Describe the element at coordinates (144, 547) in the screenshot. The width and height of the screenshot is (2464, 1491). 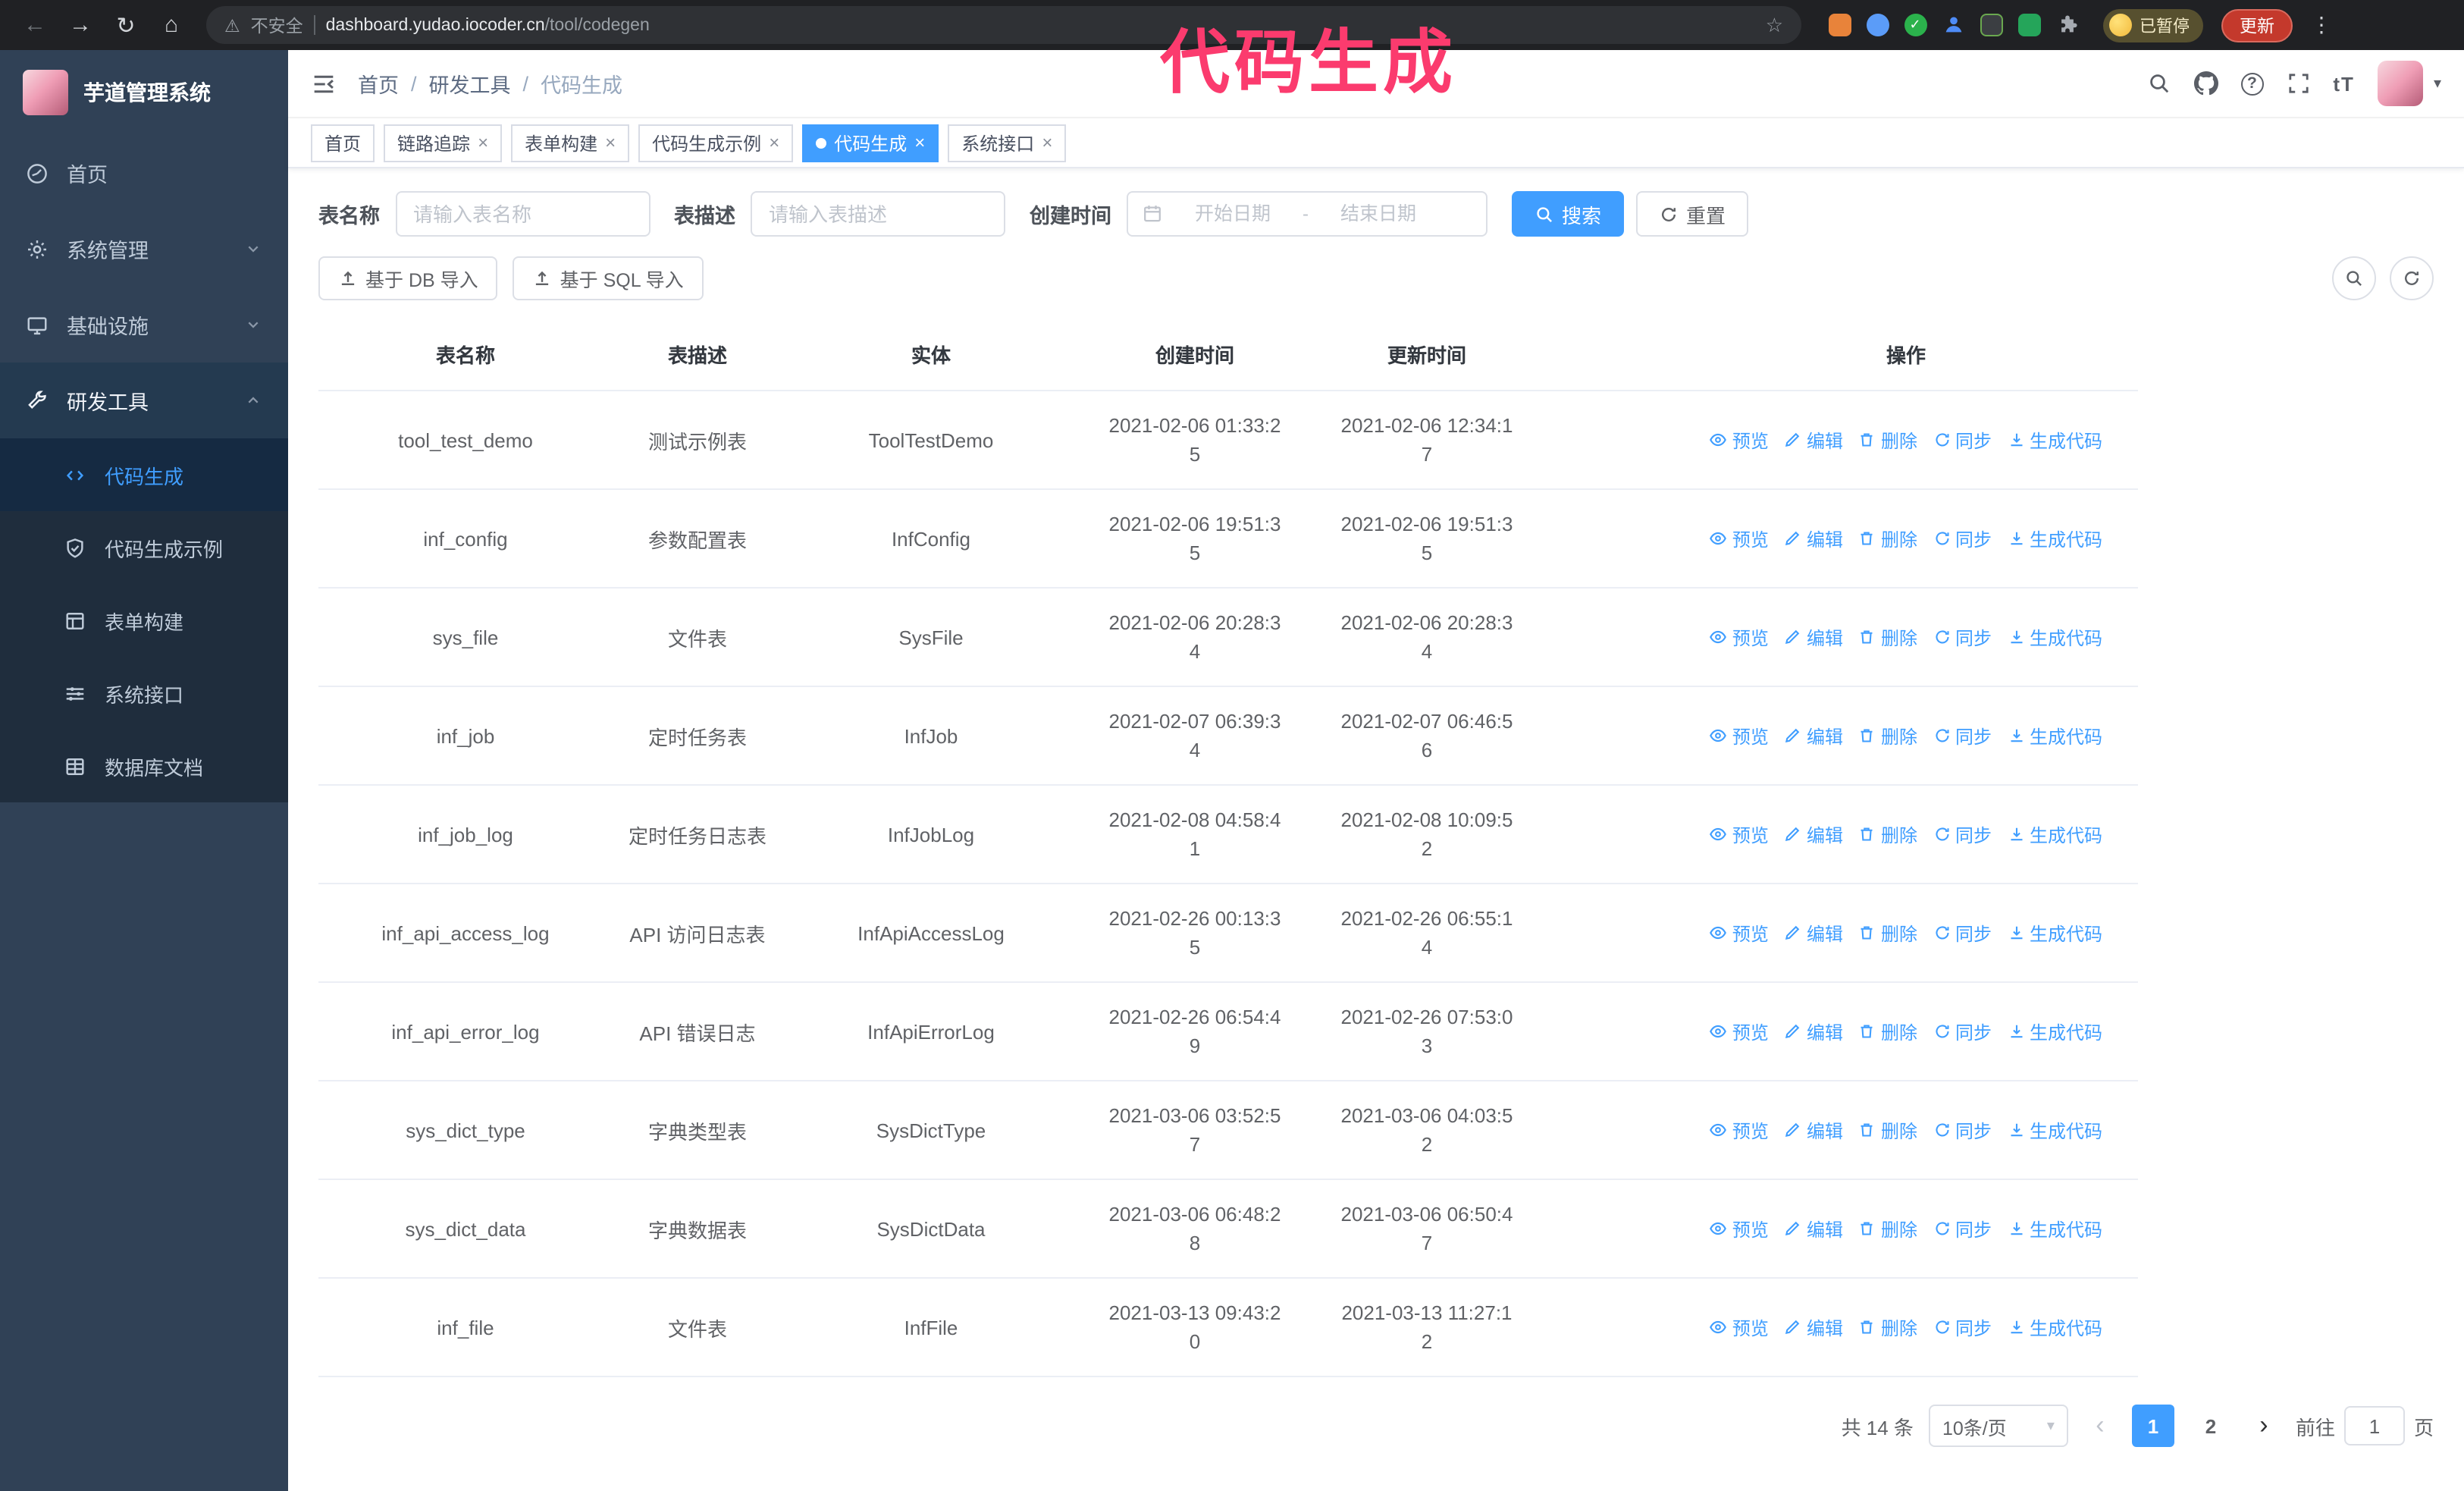
I see `sidebar-item-codegen-example: 代码生成示例` at that location.